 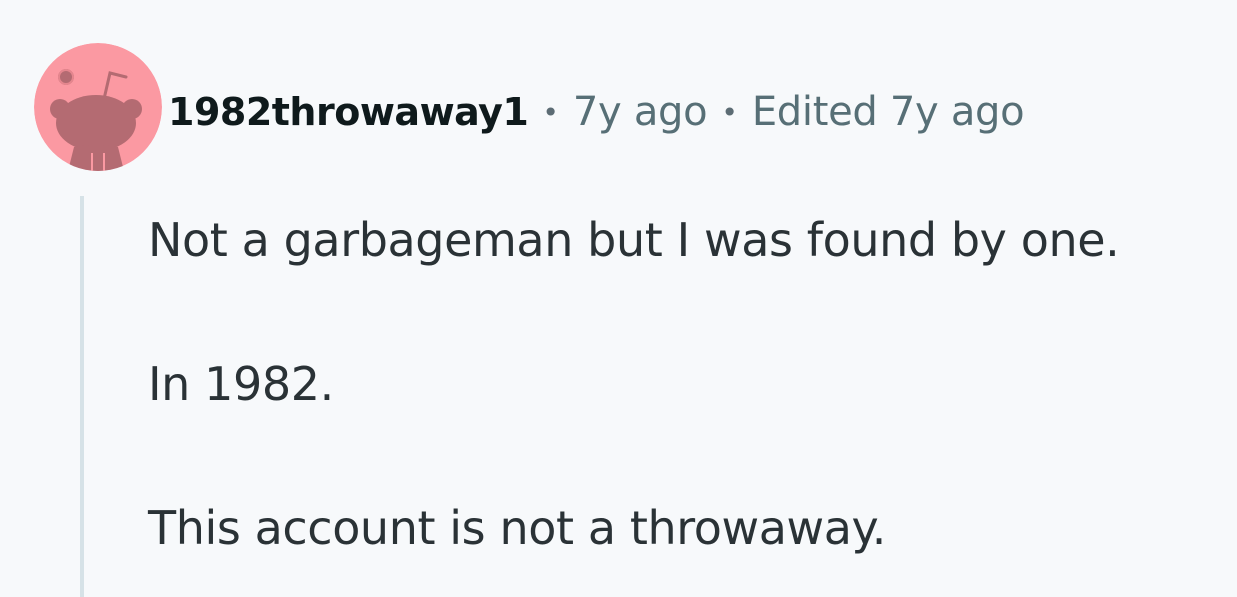 I want to click on user-avatar, so click(x=98, y=107).